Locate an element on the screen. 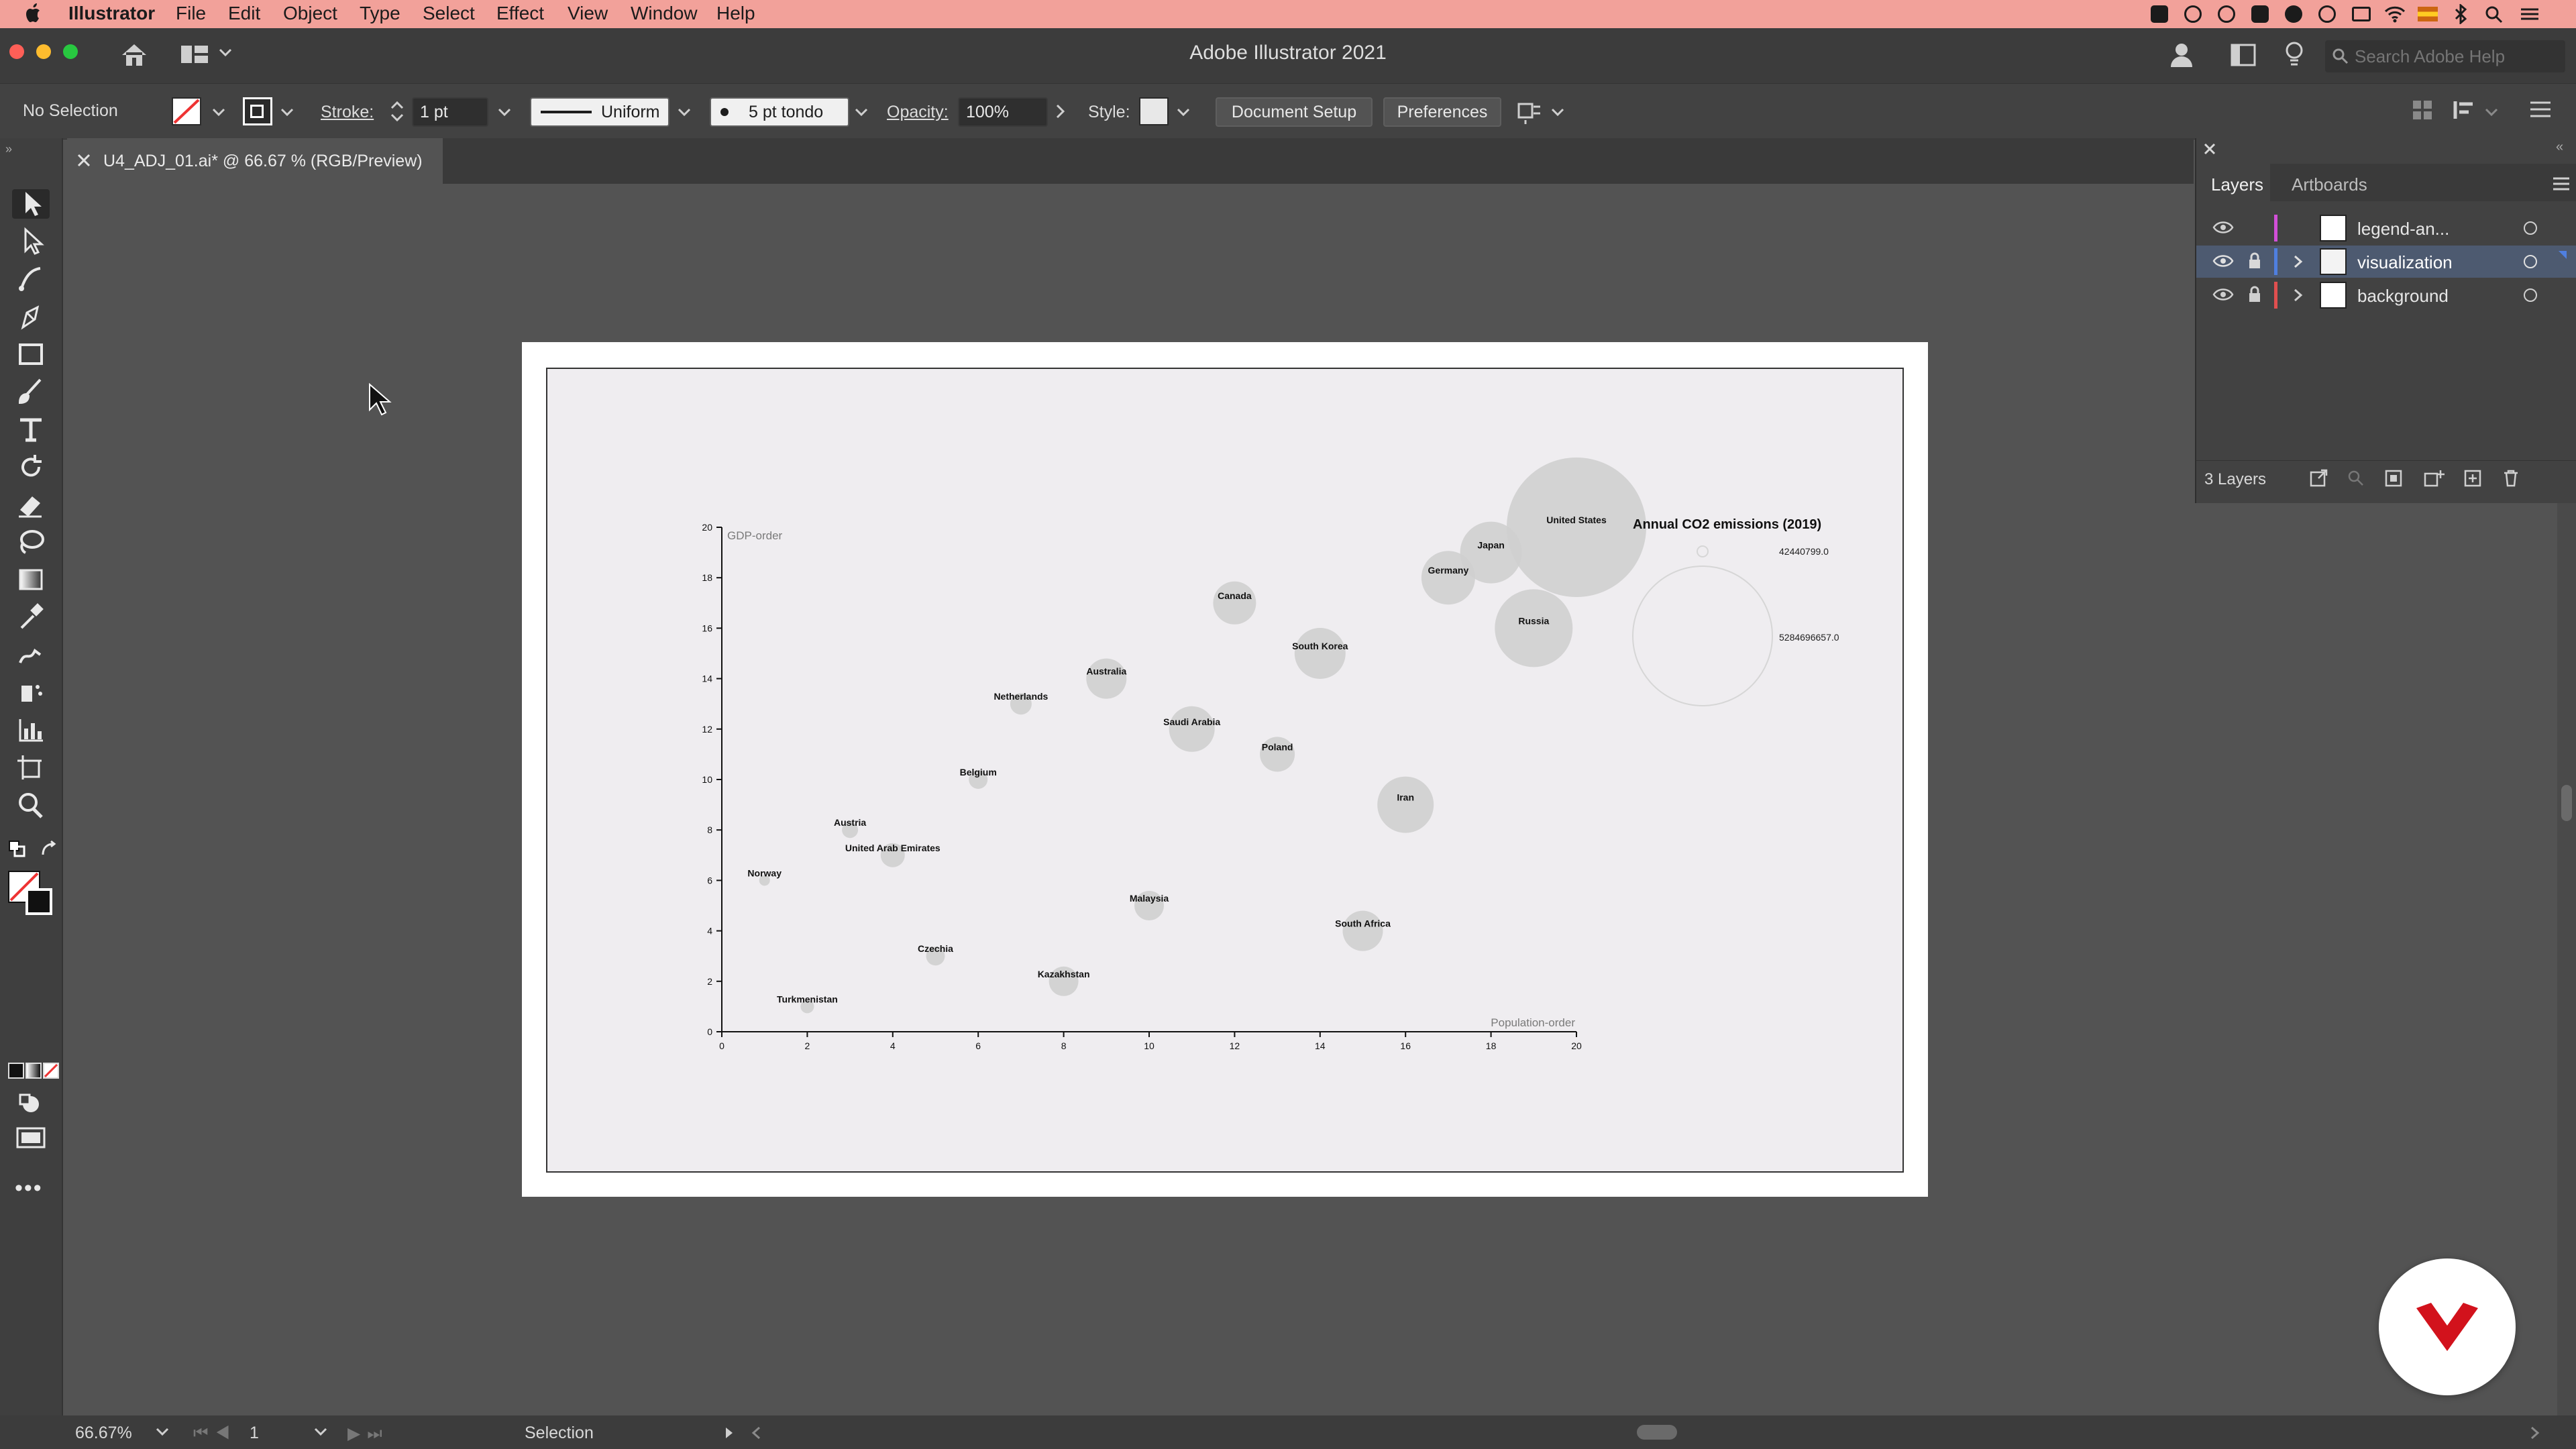 This screenshot has height=1449, width=2576. none-mode-button is located at coordinates (51, 1071).